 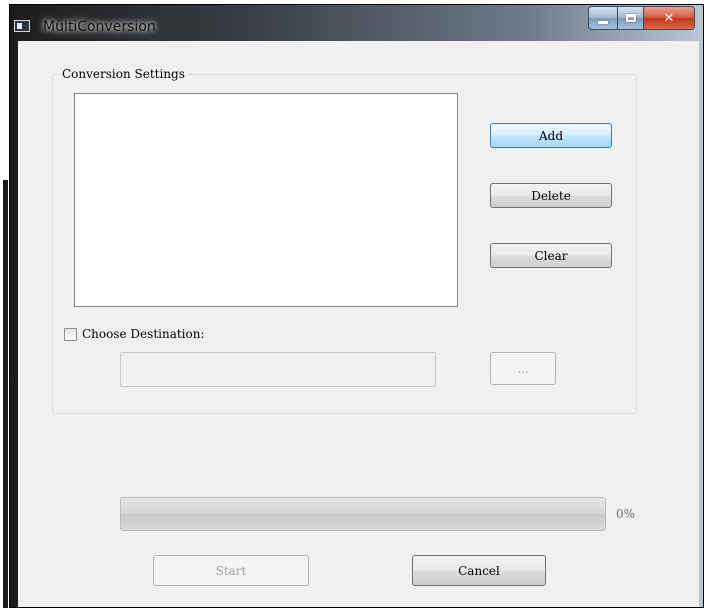 What do you see at coordinates (231, 570) in the screenshot?
I see `start-button: Start` at bounding box center [231, 570].